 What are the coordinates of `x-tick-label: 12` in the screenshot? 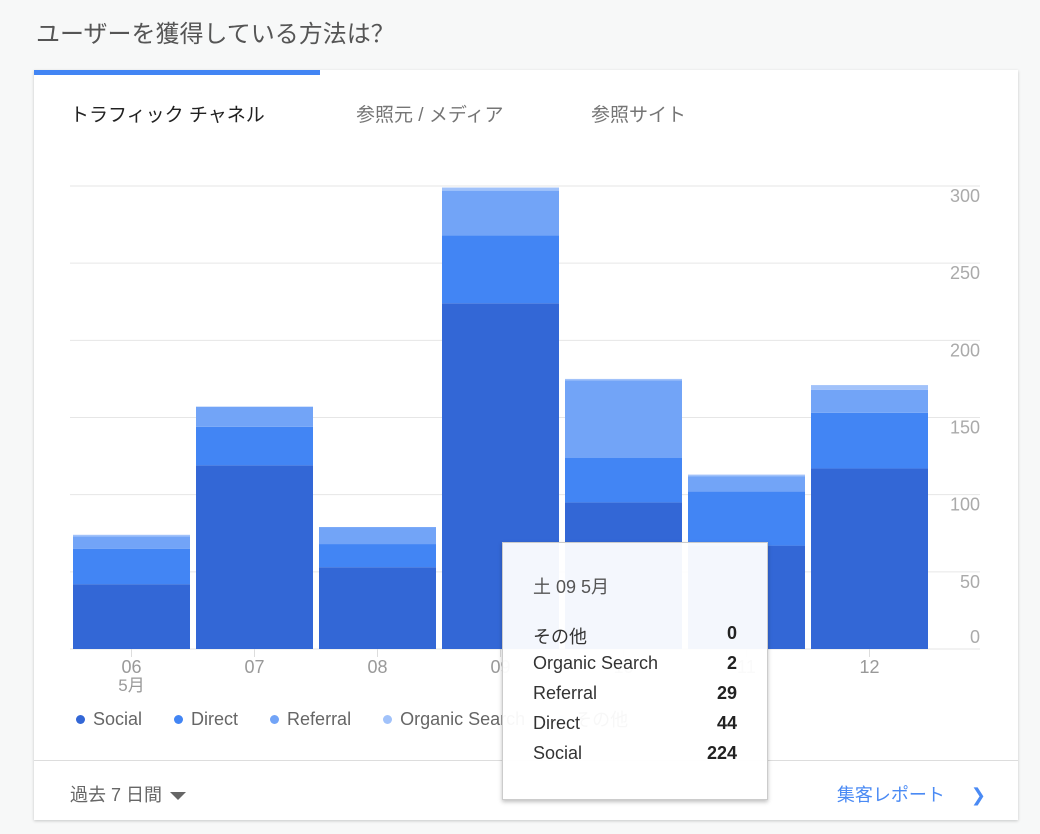 It's located at (869, 667).